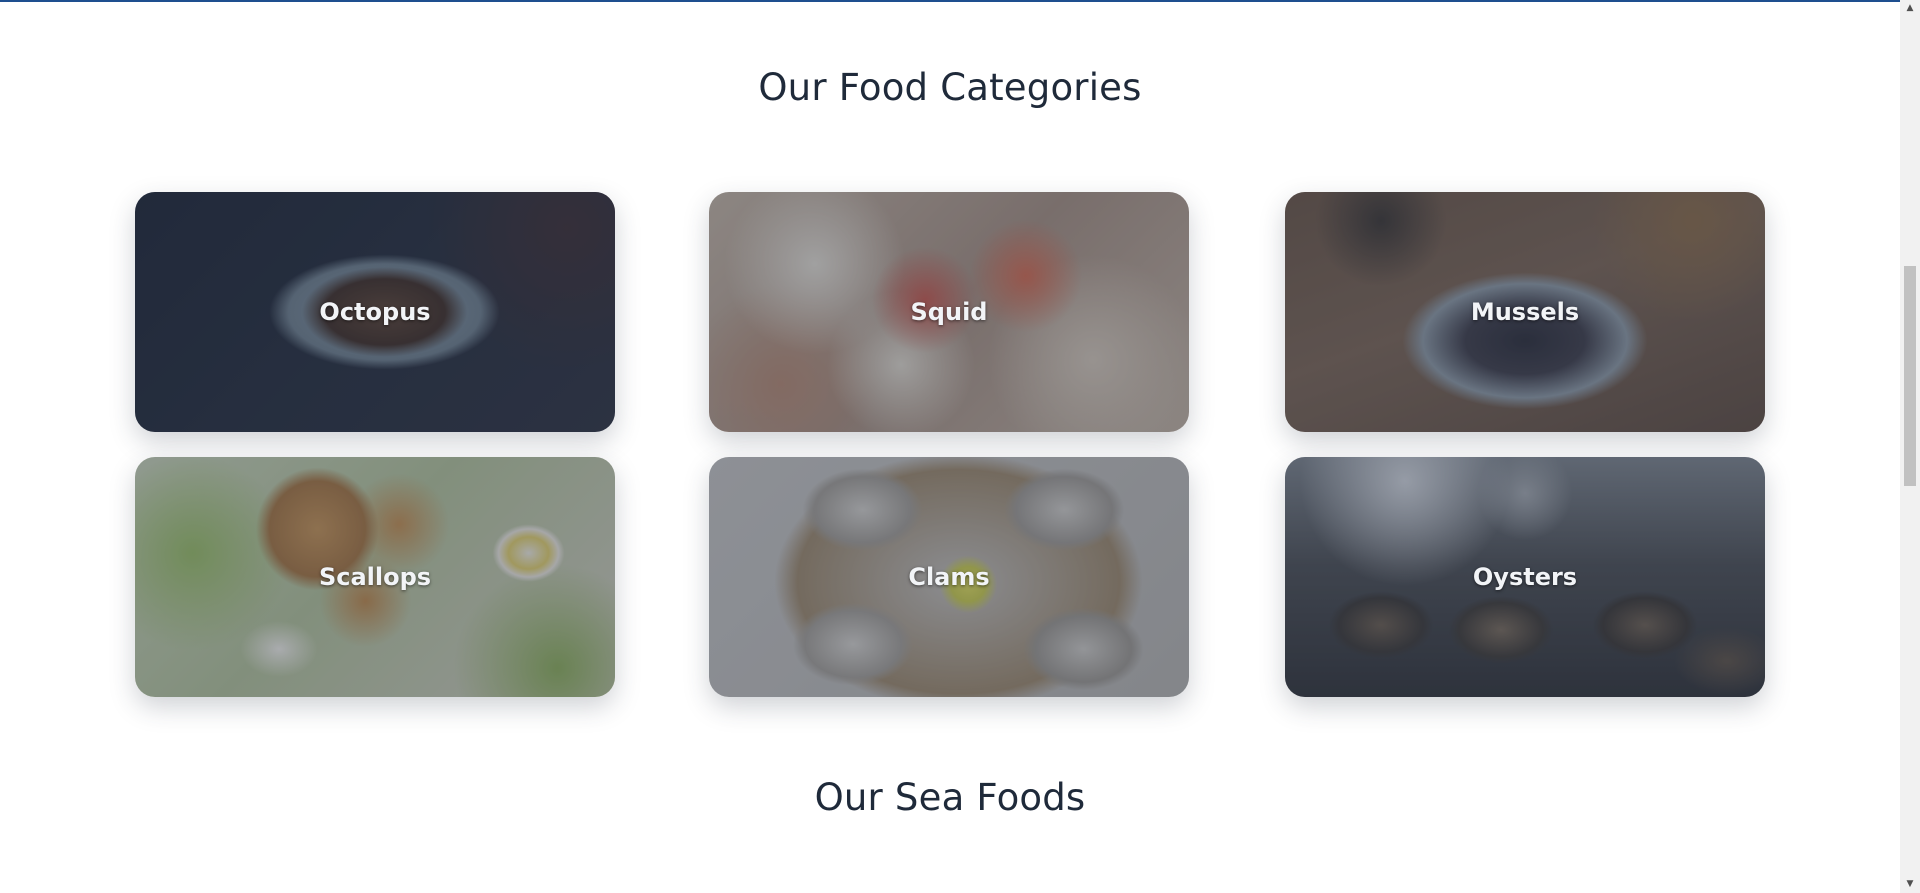  What do you see at coordinates (1910, 376) in the screenshot?
I see `scrollbar-thumb` at bounding box center [1910, 376].